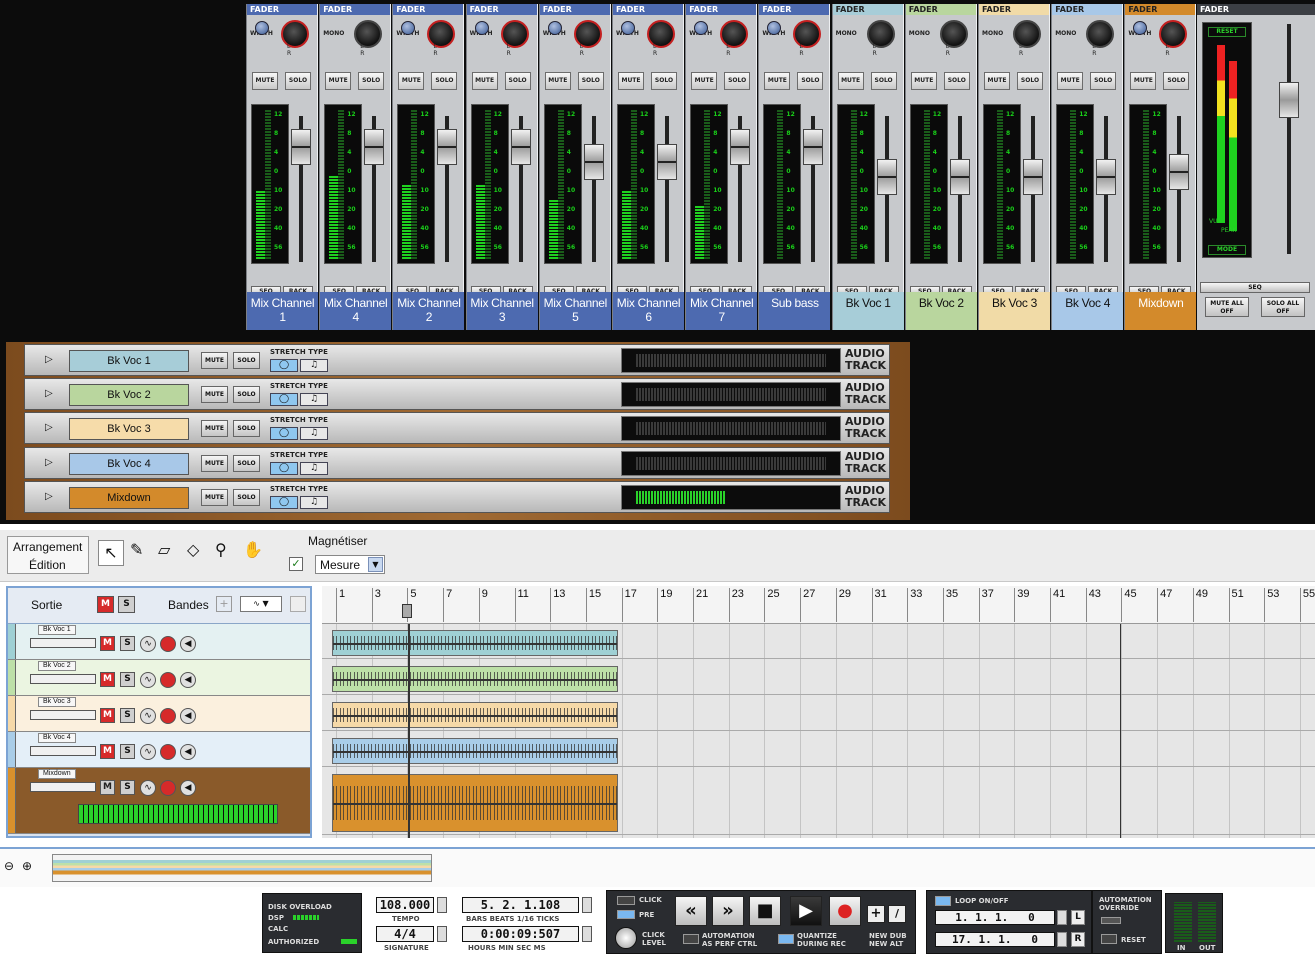 The width and height of the screenshot is (1315, 957). What do you see at coordinates (111, 553) in the screenshot?
I see `selection-tool-icon: ↖` at bounding box center [111, 553].